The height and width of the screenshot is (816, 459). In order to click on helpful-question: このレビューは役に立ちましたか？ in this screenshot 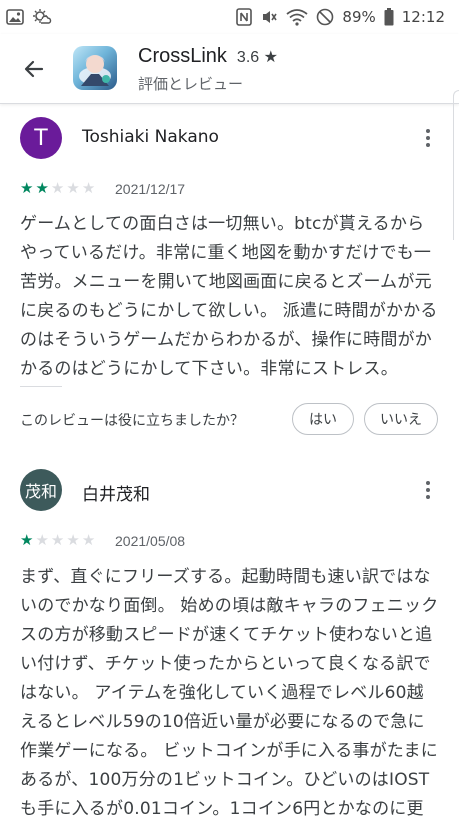, I will do `click(132, 421)`.